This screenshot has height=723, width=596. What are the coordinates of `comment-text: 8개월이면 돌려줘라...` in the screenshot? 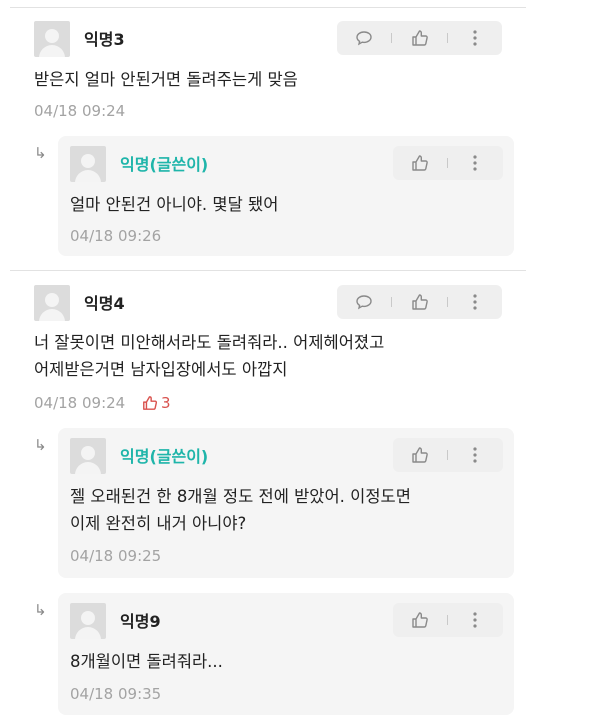 It's located at (146, 661).